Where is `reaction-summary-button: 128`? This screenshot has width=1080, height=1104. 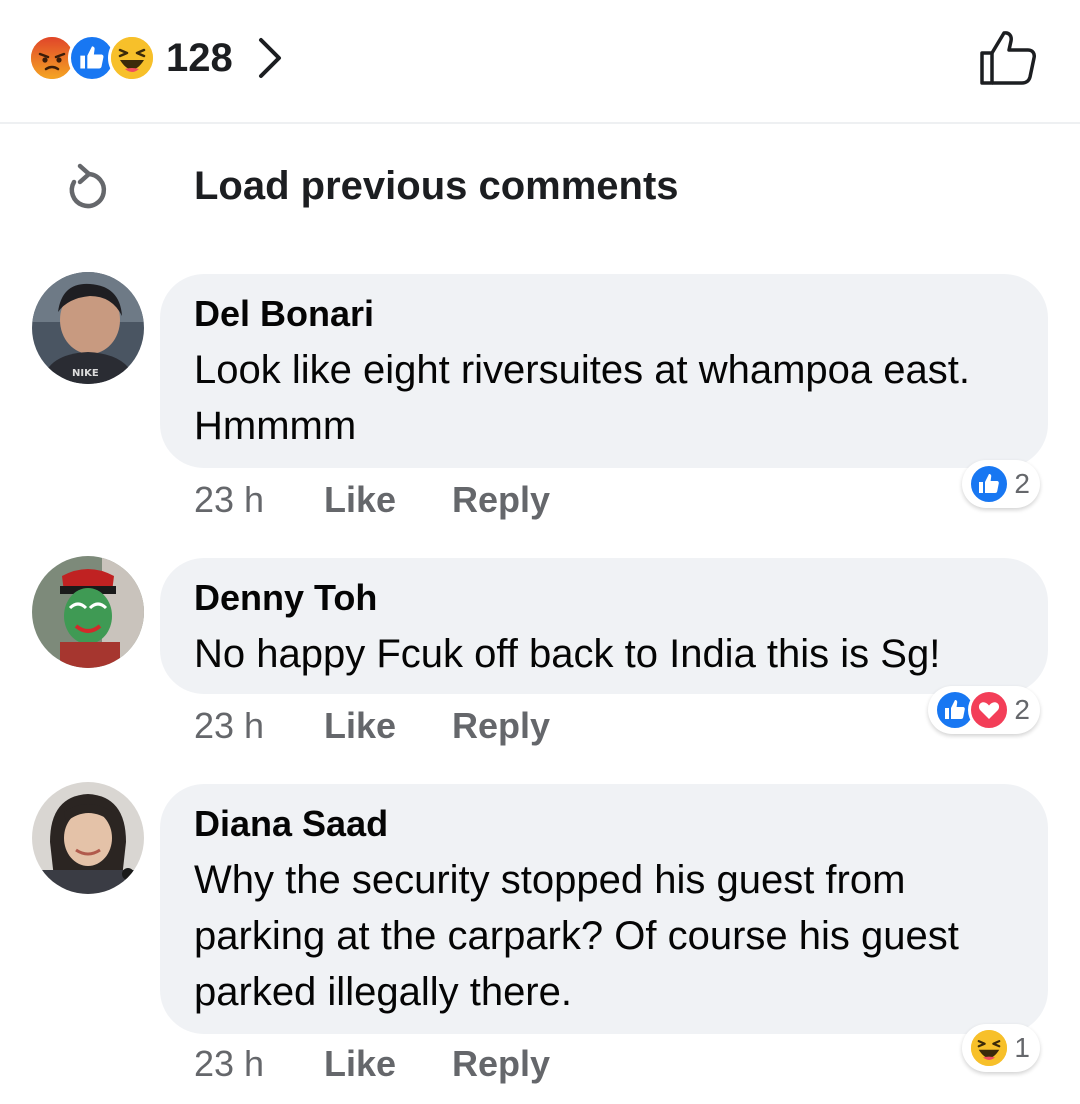
reaction-summary-button: 128 is located at coordinates (156, 58).